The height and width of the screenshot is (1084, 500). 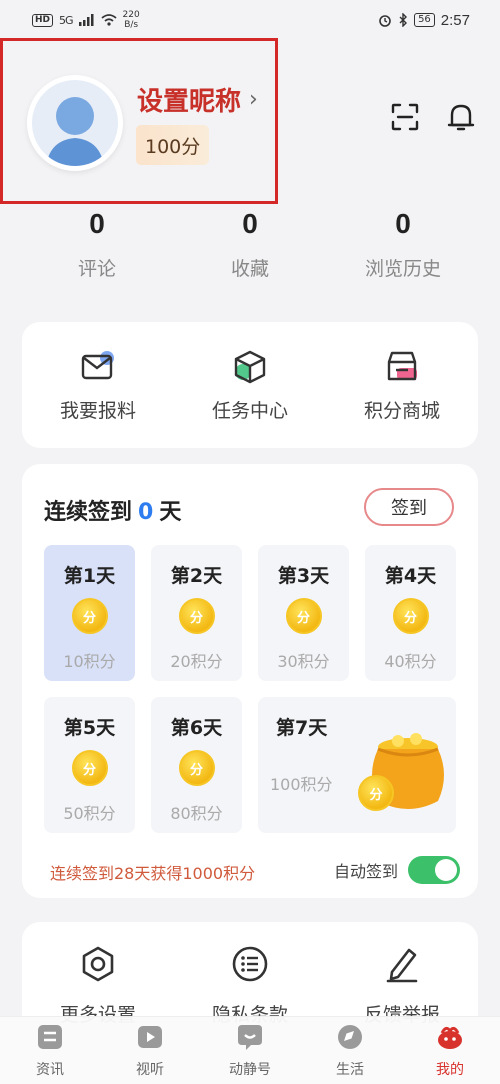 What do you see at coordinates (402, 367) in the screenshot?
I see `shop-icon` at bounding box center [402, 367].